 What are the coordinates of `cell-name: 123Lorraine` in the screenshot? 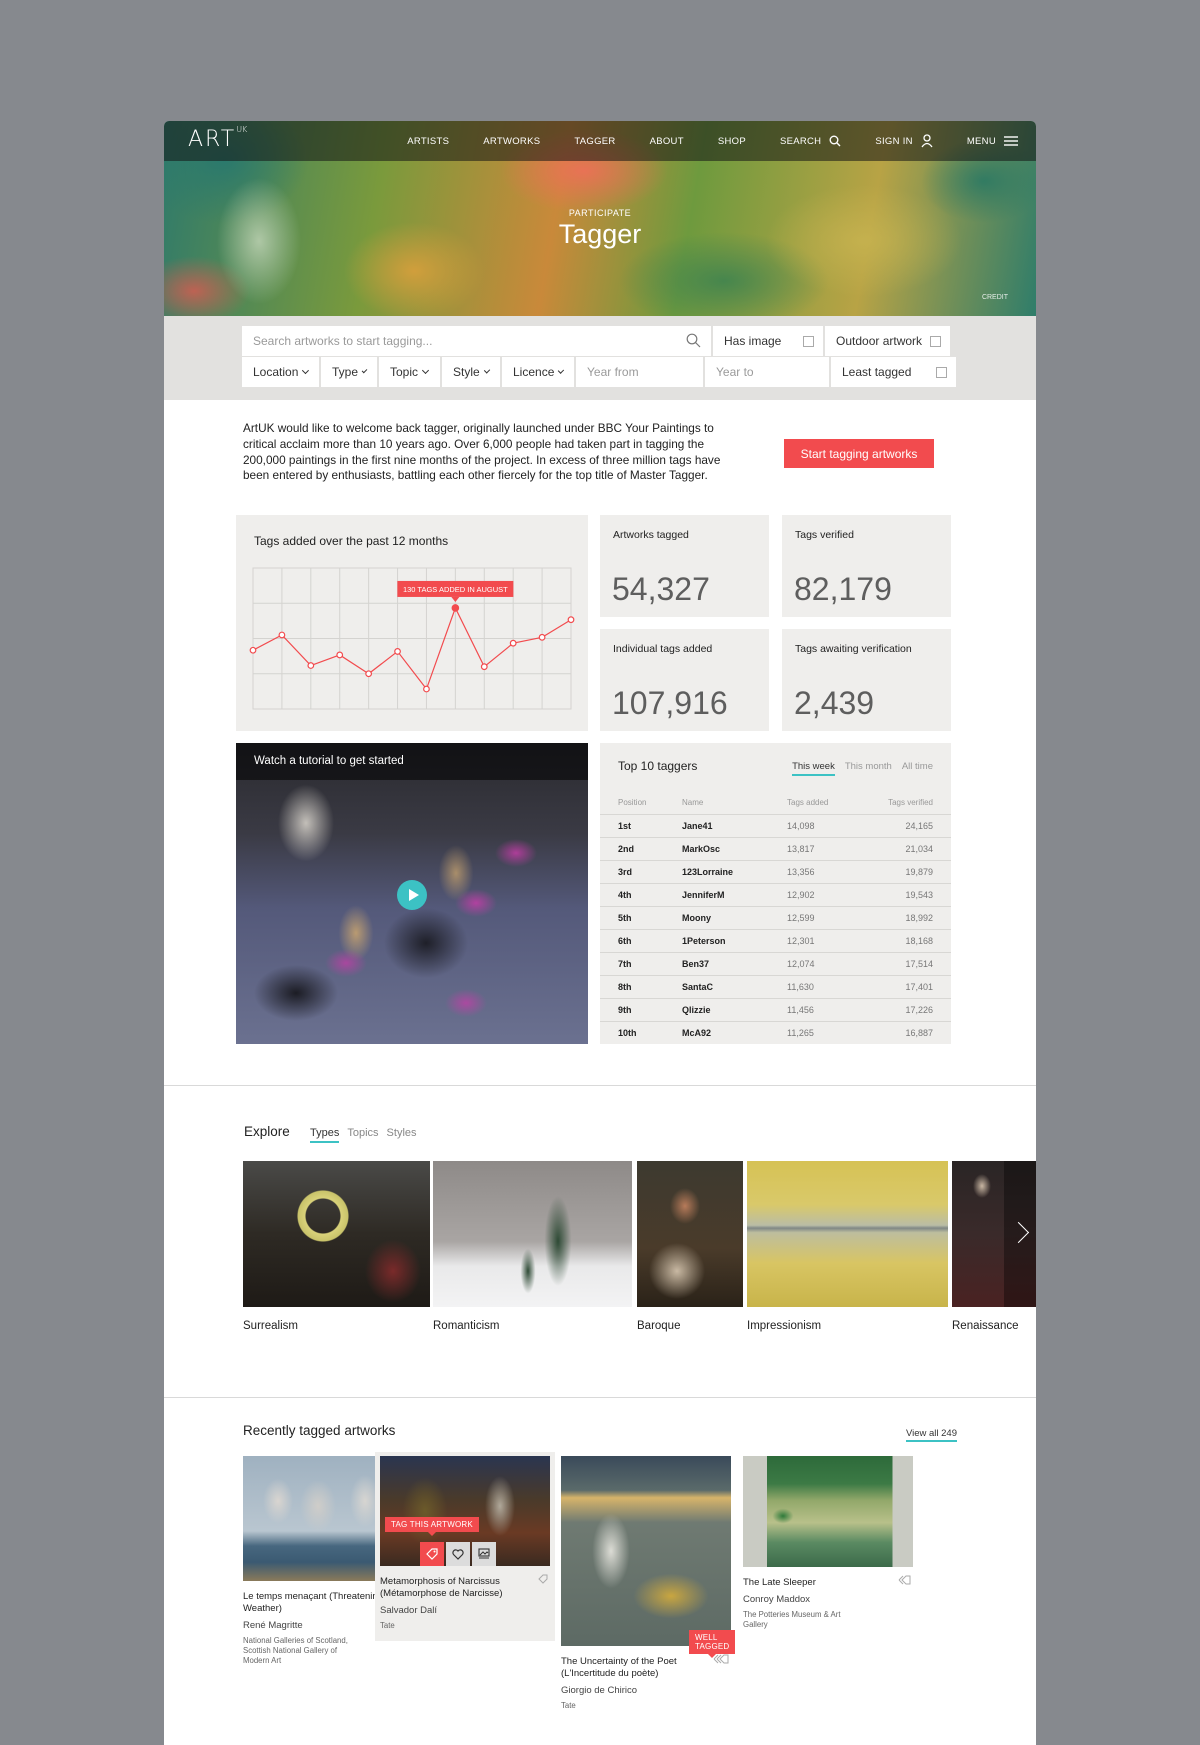 It's located at (707, 872).